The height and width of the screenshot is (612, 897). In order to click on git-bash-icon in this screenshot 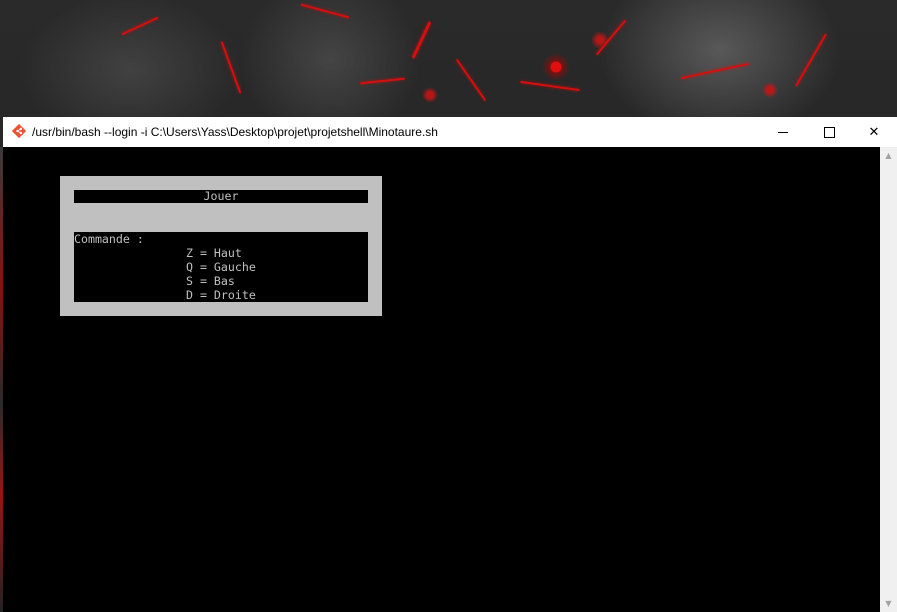, I will do `click(19, 131)`.